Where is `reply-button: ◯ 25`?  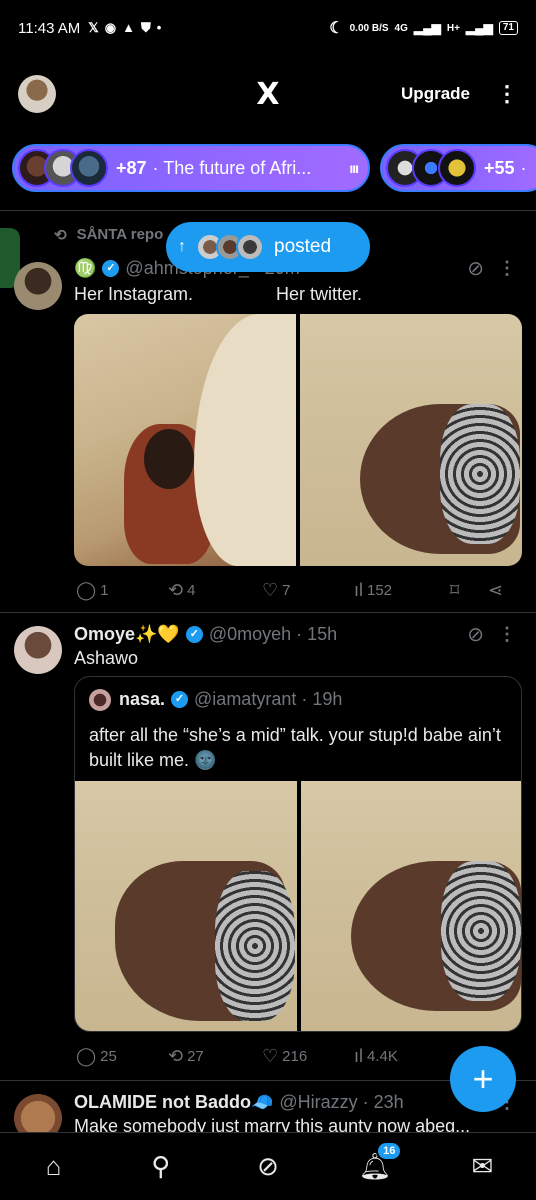
reply-button: ◯ 25 is located at coordinates (122, 1056).